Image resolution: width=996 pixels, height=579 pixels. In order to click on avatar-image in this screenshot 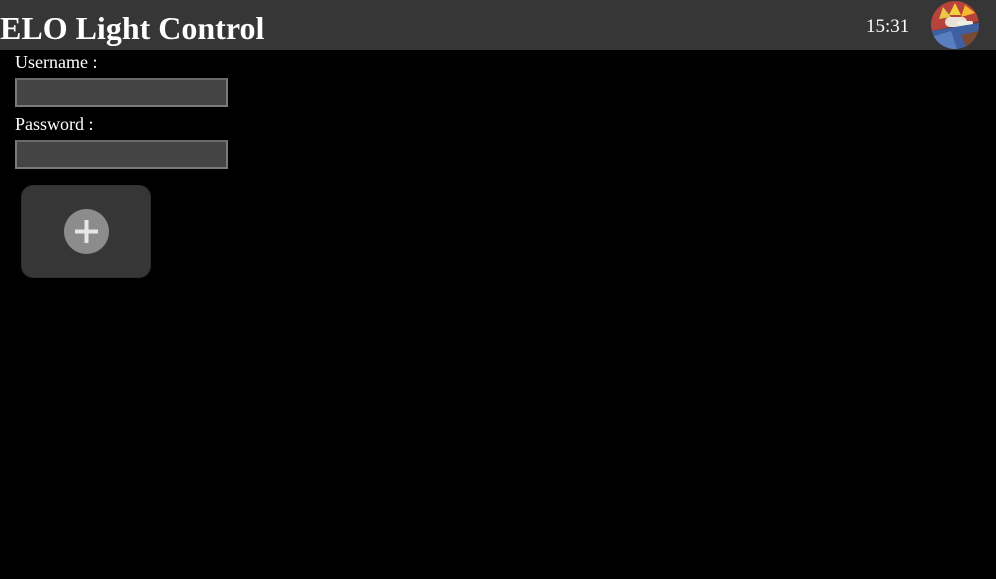, I will do `click(955, 25)`.